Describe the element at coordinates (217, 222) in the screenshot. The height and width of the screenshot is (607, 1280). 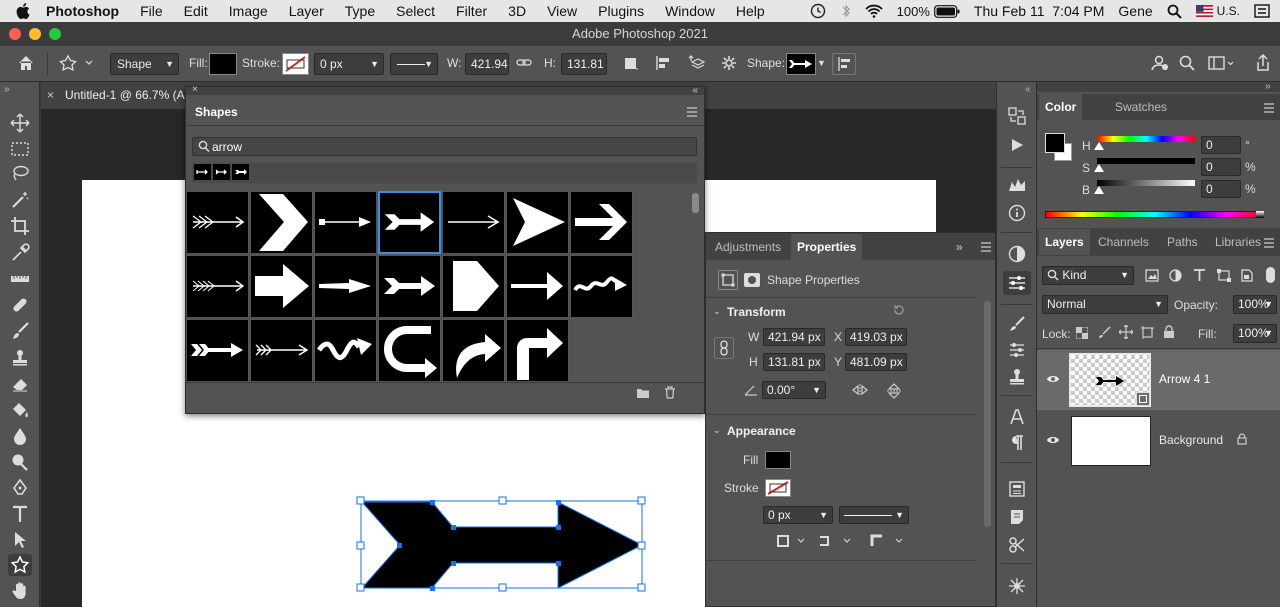
I see `shape-tile-feather-arrow` at that location.